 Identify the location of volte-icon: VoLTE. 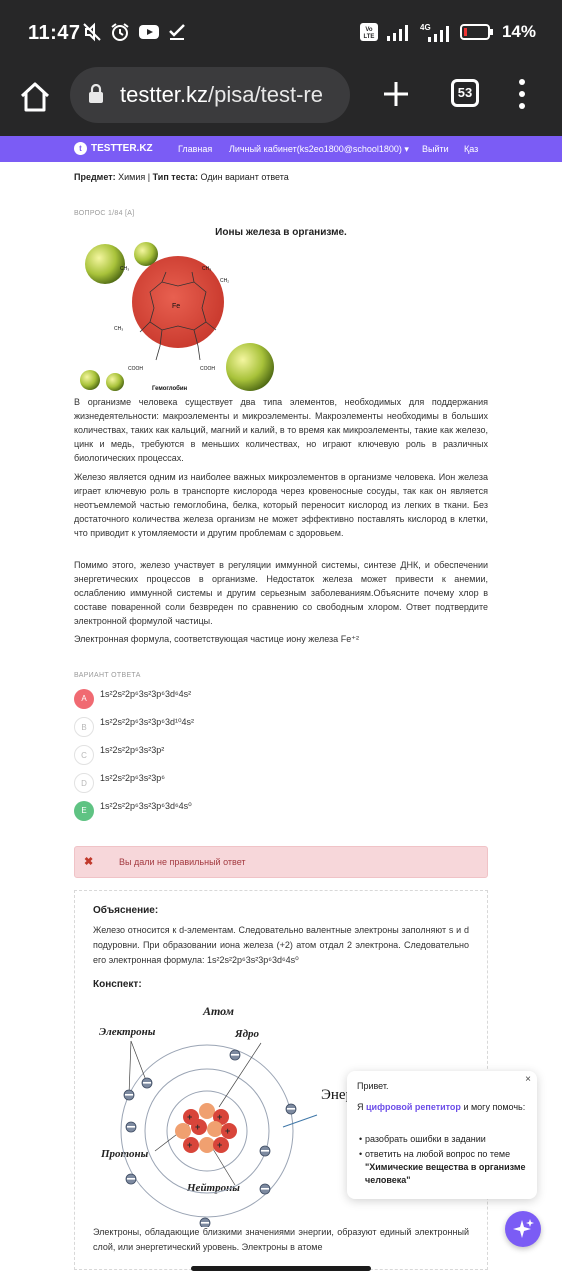
(368, 32).